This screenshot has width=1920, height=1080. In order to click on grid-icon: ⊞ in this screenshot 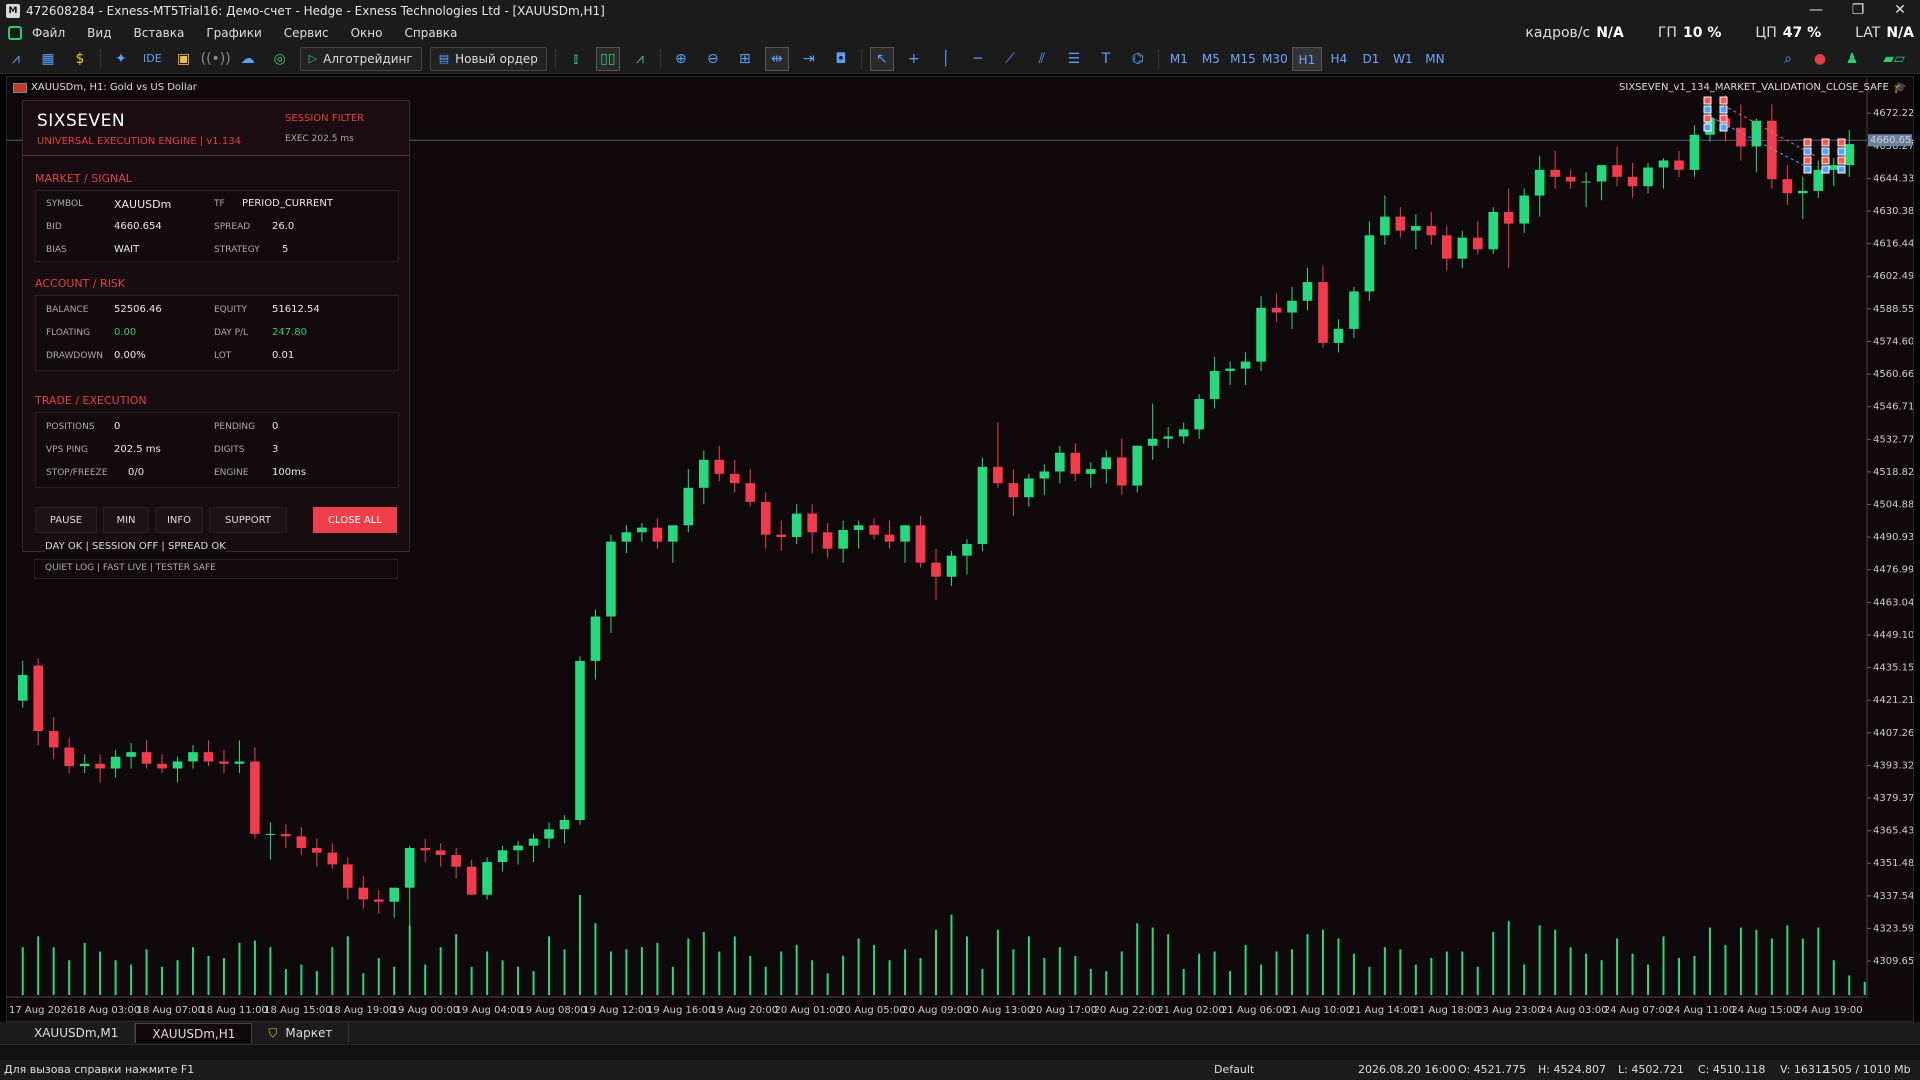, I will do `click(745, 59)`.